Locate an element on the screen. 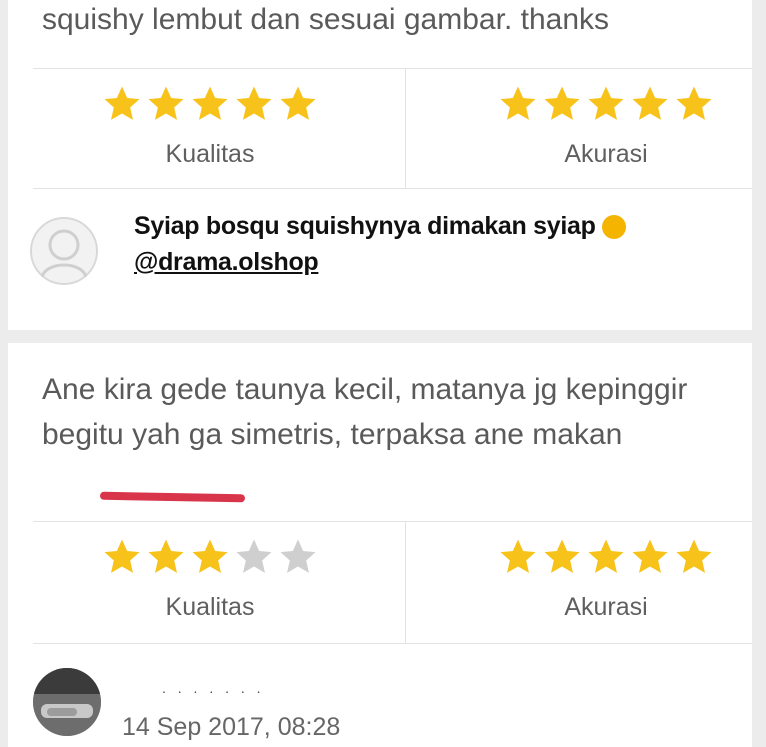  seller-avatar is located at coordinates (64, 251).